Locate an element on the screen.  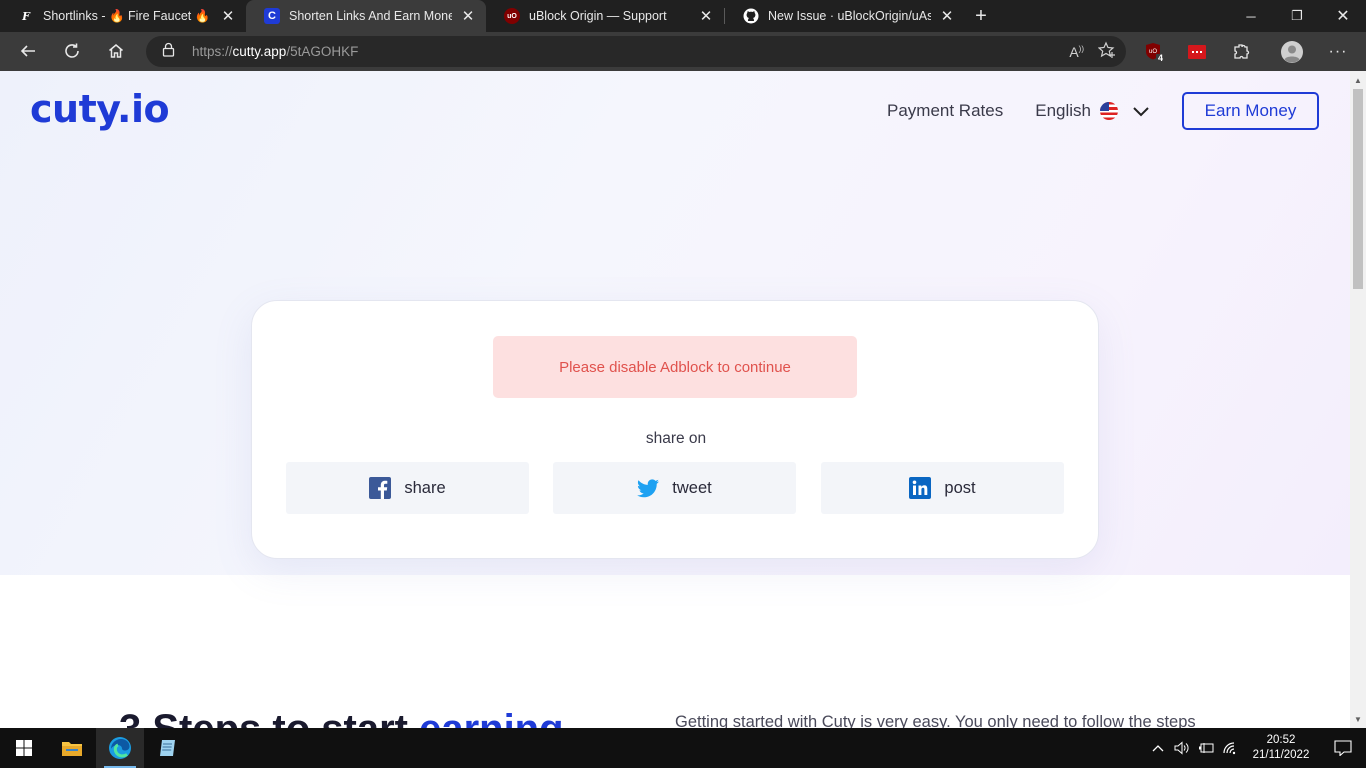
file-explorer-button is located at coordinates (72, 748).